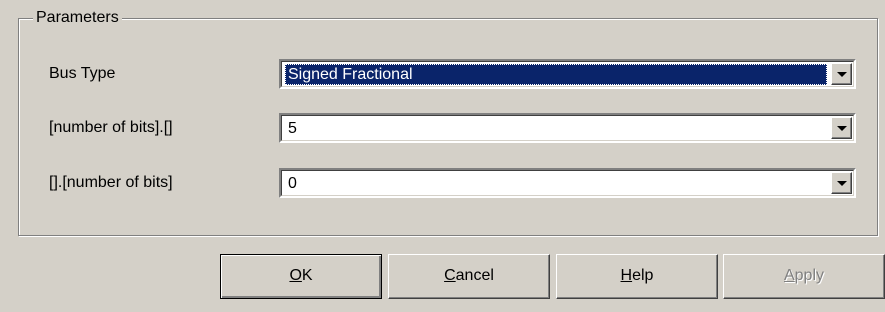 This screenshot has width=885, height=312. I want to click on cancel-button: Cancel, so click(469, 276).